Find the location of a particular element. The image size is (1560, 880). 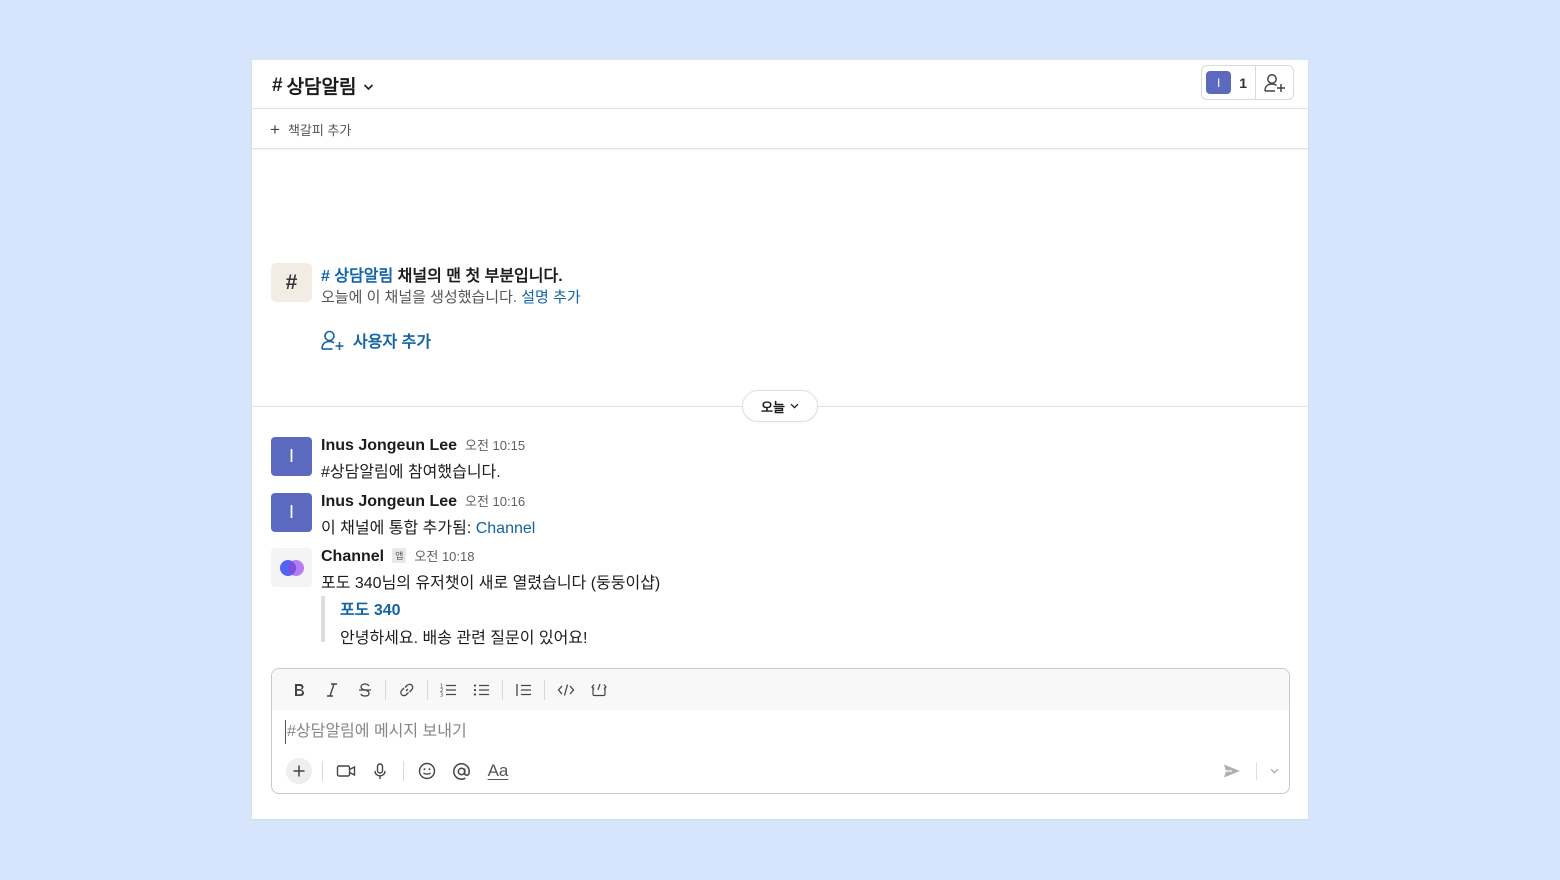

add-bookmark-label: 책갈피 추가 is located at coordinates (319, 130).